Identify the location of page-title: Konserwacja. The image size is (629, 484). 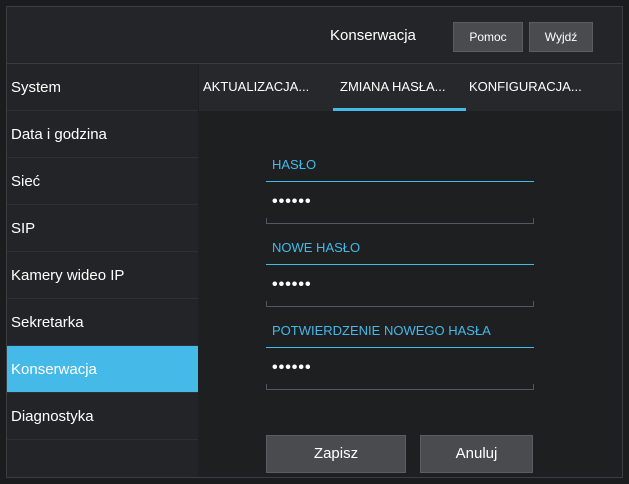
(373, 35).